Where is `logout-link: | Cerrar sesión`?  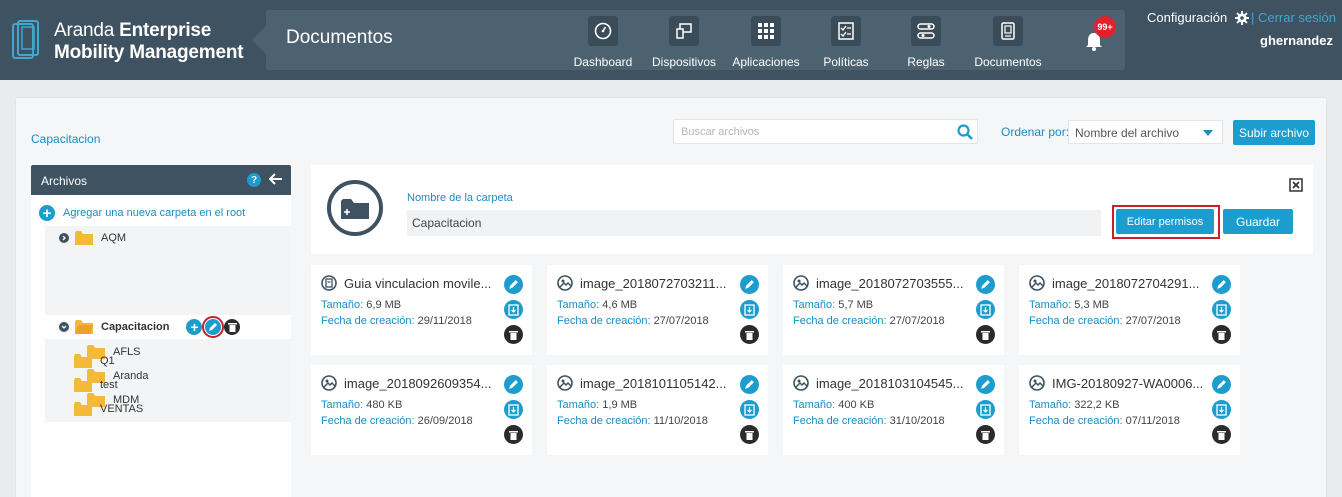 logout-link: | Cerrar sesión is located at coordinates (1293, 17).